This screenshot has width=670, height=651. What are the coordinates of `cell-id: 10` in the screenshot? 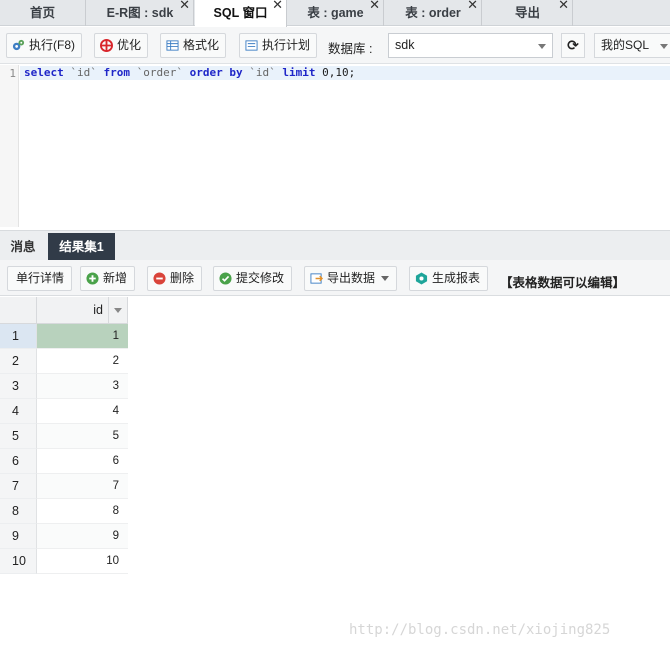 It's located at (82, 561).